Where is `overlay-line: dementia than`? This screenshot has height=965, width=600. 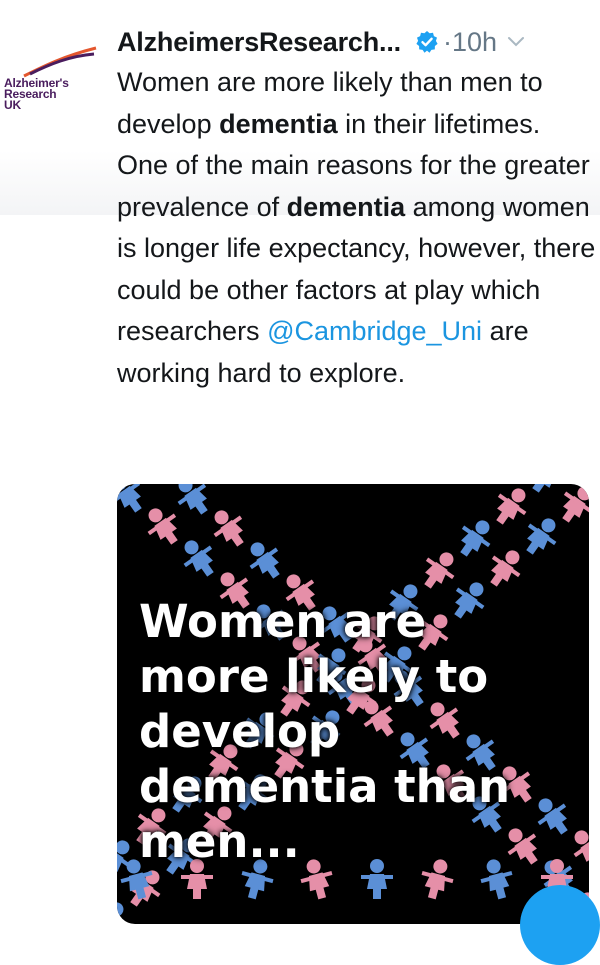
overlay-line: dementia than is located at coordinates (325, 786).